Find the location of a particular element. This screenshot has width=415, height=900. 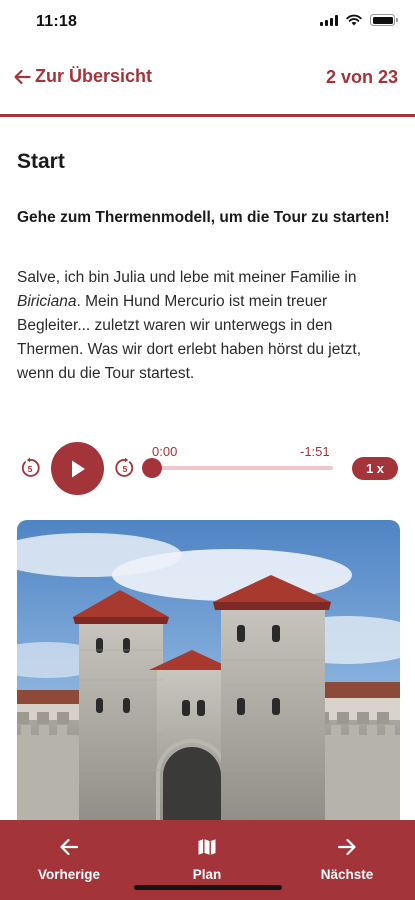

status-time: 11:18 is located at coordinates (57, 21).